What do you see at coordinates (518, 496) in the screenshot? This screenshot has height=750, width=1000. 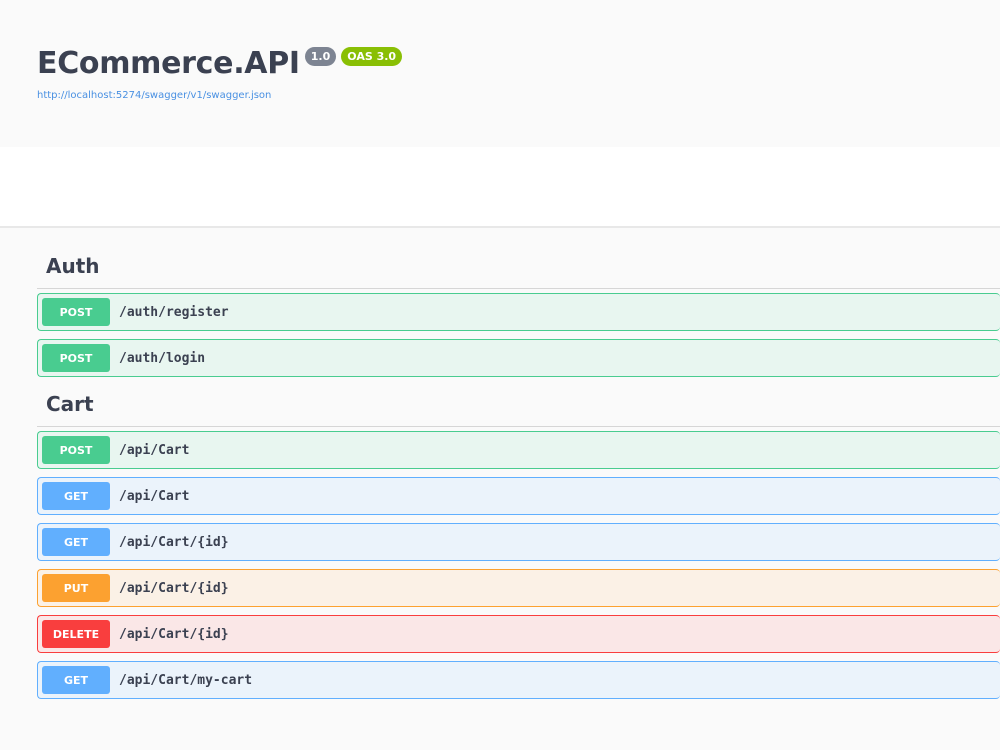 I see `operation-get-api-cart: GET /api/Cart` at bounding box center [518, 496].